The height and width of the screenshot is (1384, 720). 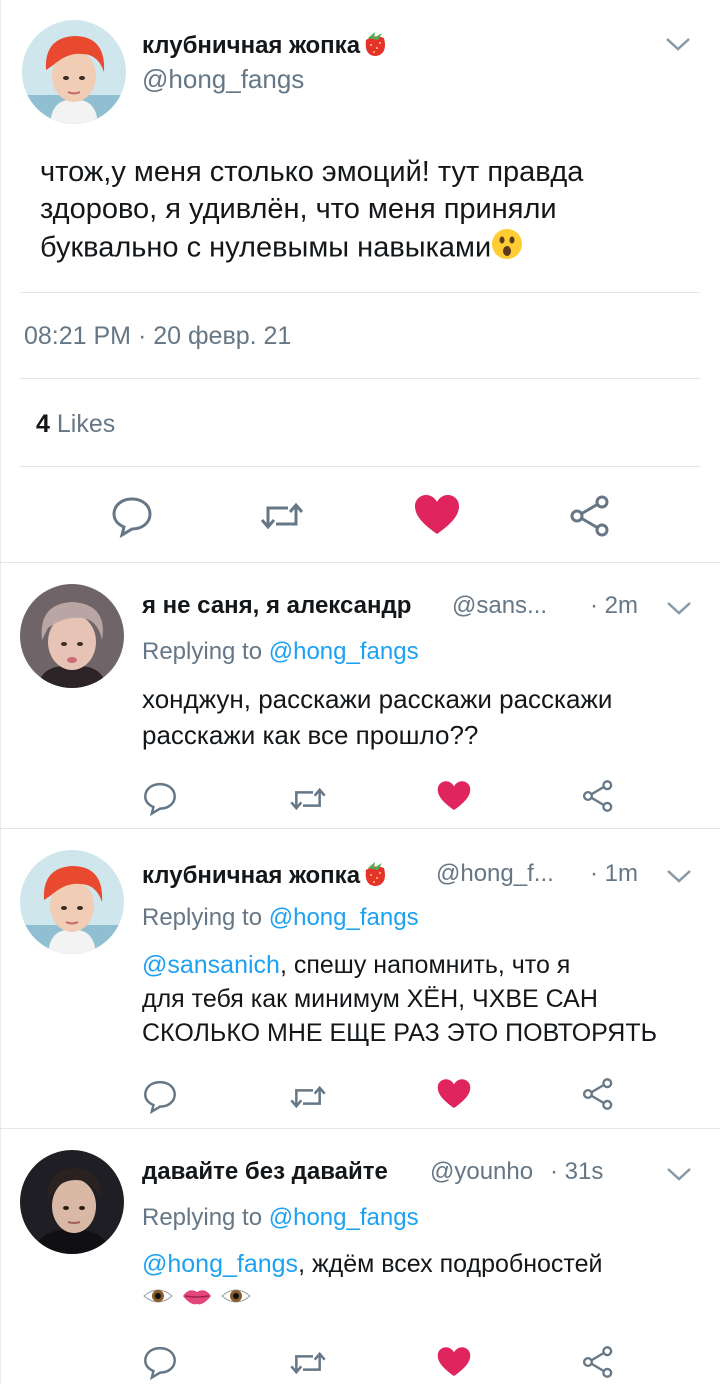 I want to click on timestamp: · 31s, so click(x=576, y=1172).